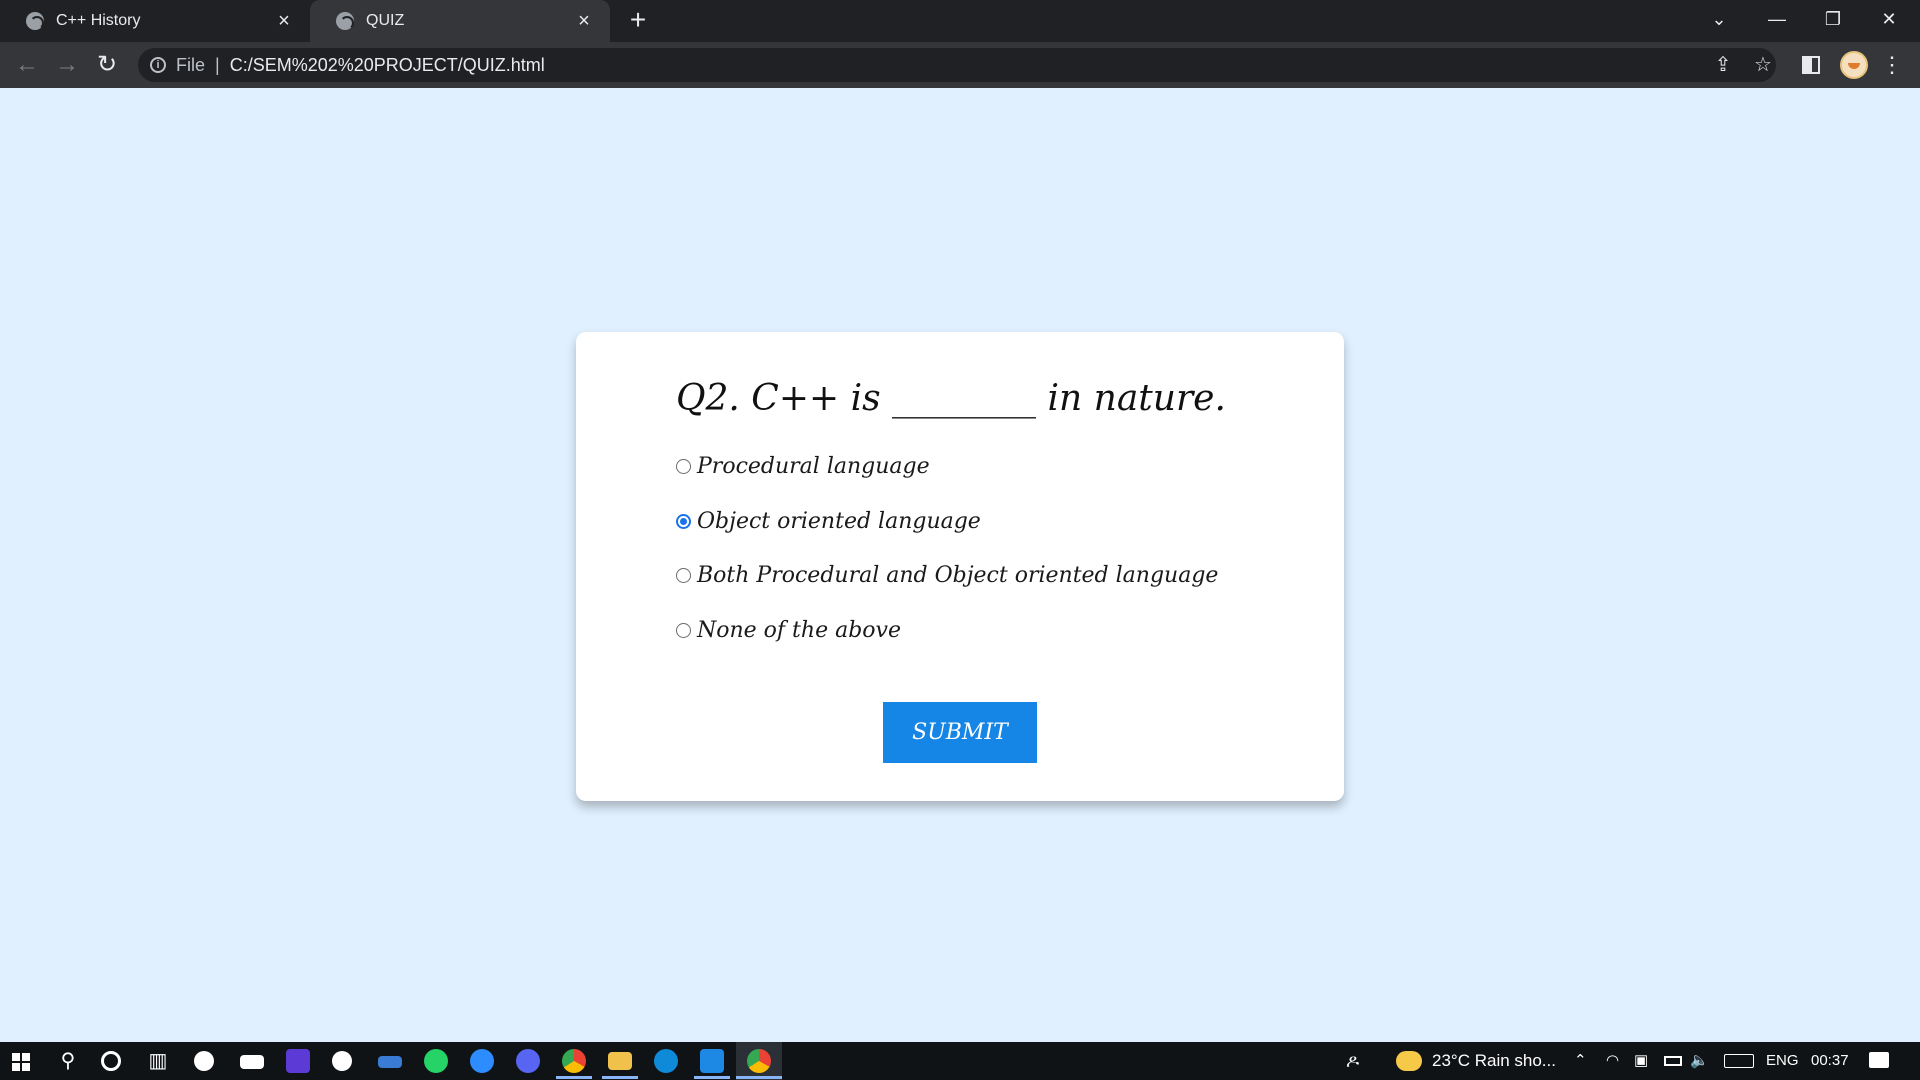 This screenshot has width=1920, height=1080. What do you see at coordinates (342, 1061) in the screenshot?
I see `xbox-icon` at bounding box center [342, 1061].